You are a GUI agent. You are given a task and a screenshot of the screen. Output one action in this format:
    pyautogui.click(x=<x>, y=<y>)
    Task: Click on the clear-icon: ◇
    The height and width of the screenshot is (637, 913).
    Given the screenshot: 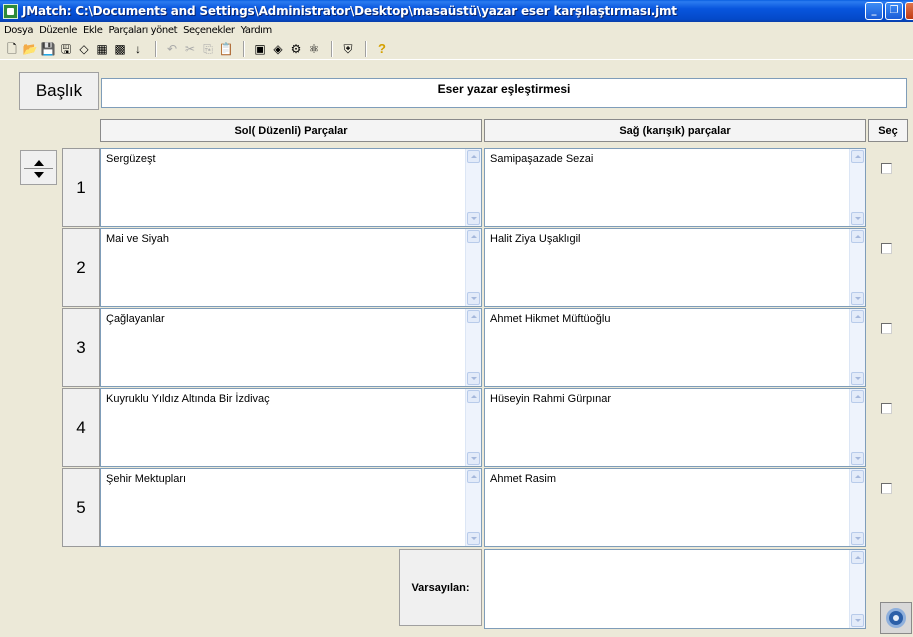 What is the action you would take?
    pyautogui.click(x=84, y=49)
    